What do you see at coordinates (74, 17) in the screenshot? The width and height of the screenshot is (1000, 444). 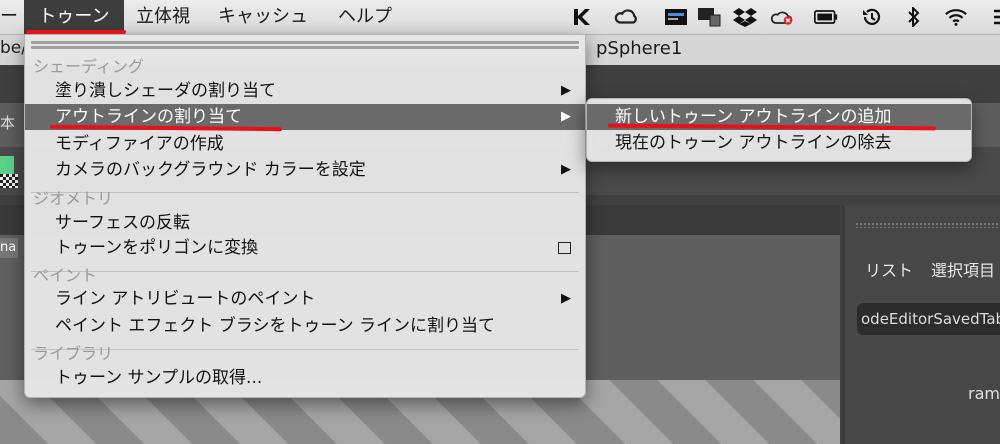 I see `menubar-item-toon: トゥーン` at bounding box center [74, 17].